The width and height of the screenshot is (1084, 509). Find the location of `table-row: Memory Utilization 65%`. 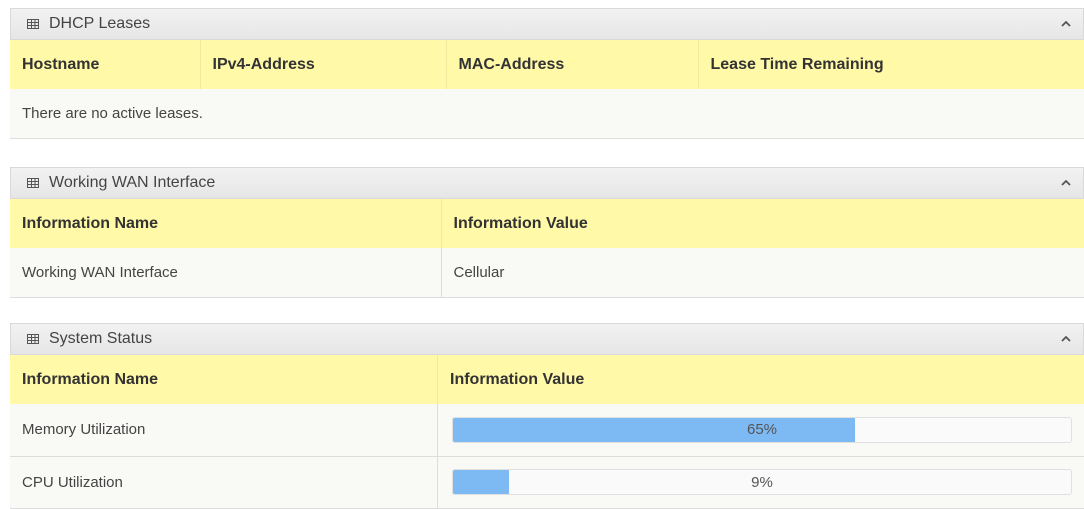

table-row: Memory Utilization 65% is located at coordinates (547, 430).